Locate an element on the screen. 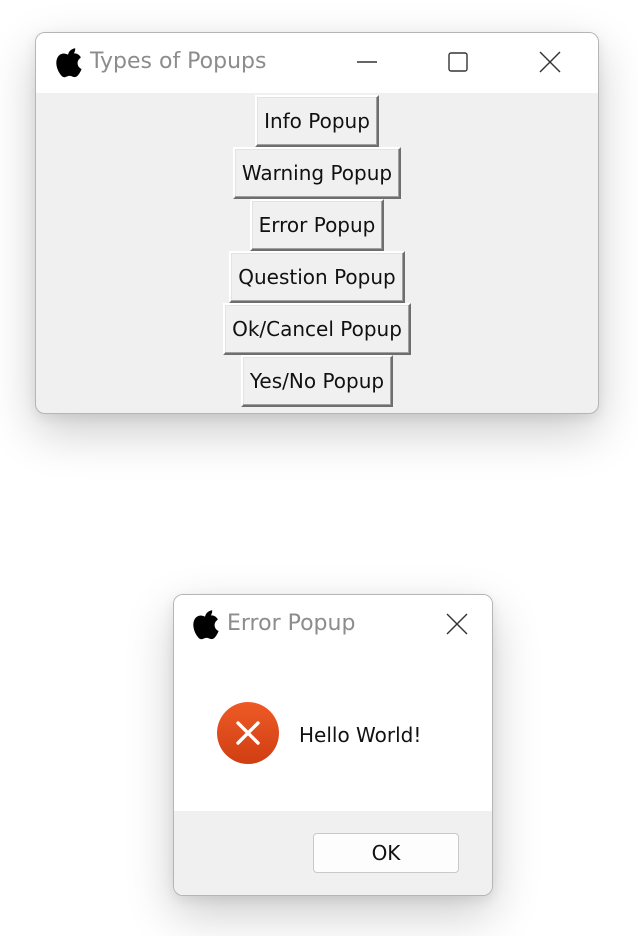  close-button is located at coordinates (550, 62).